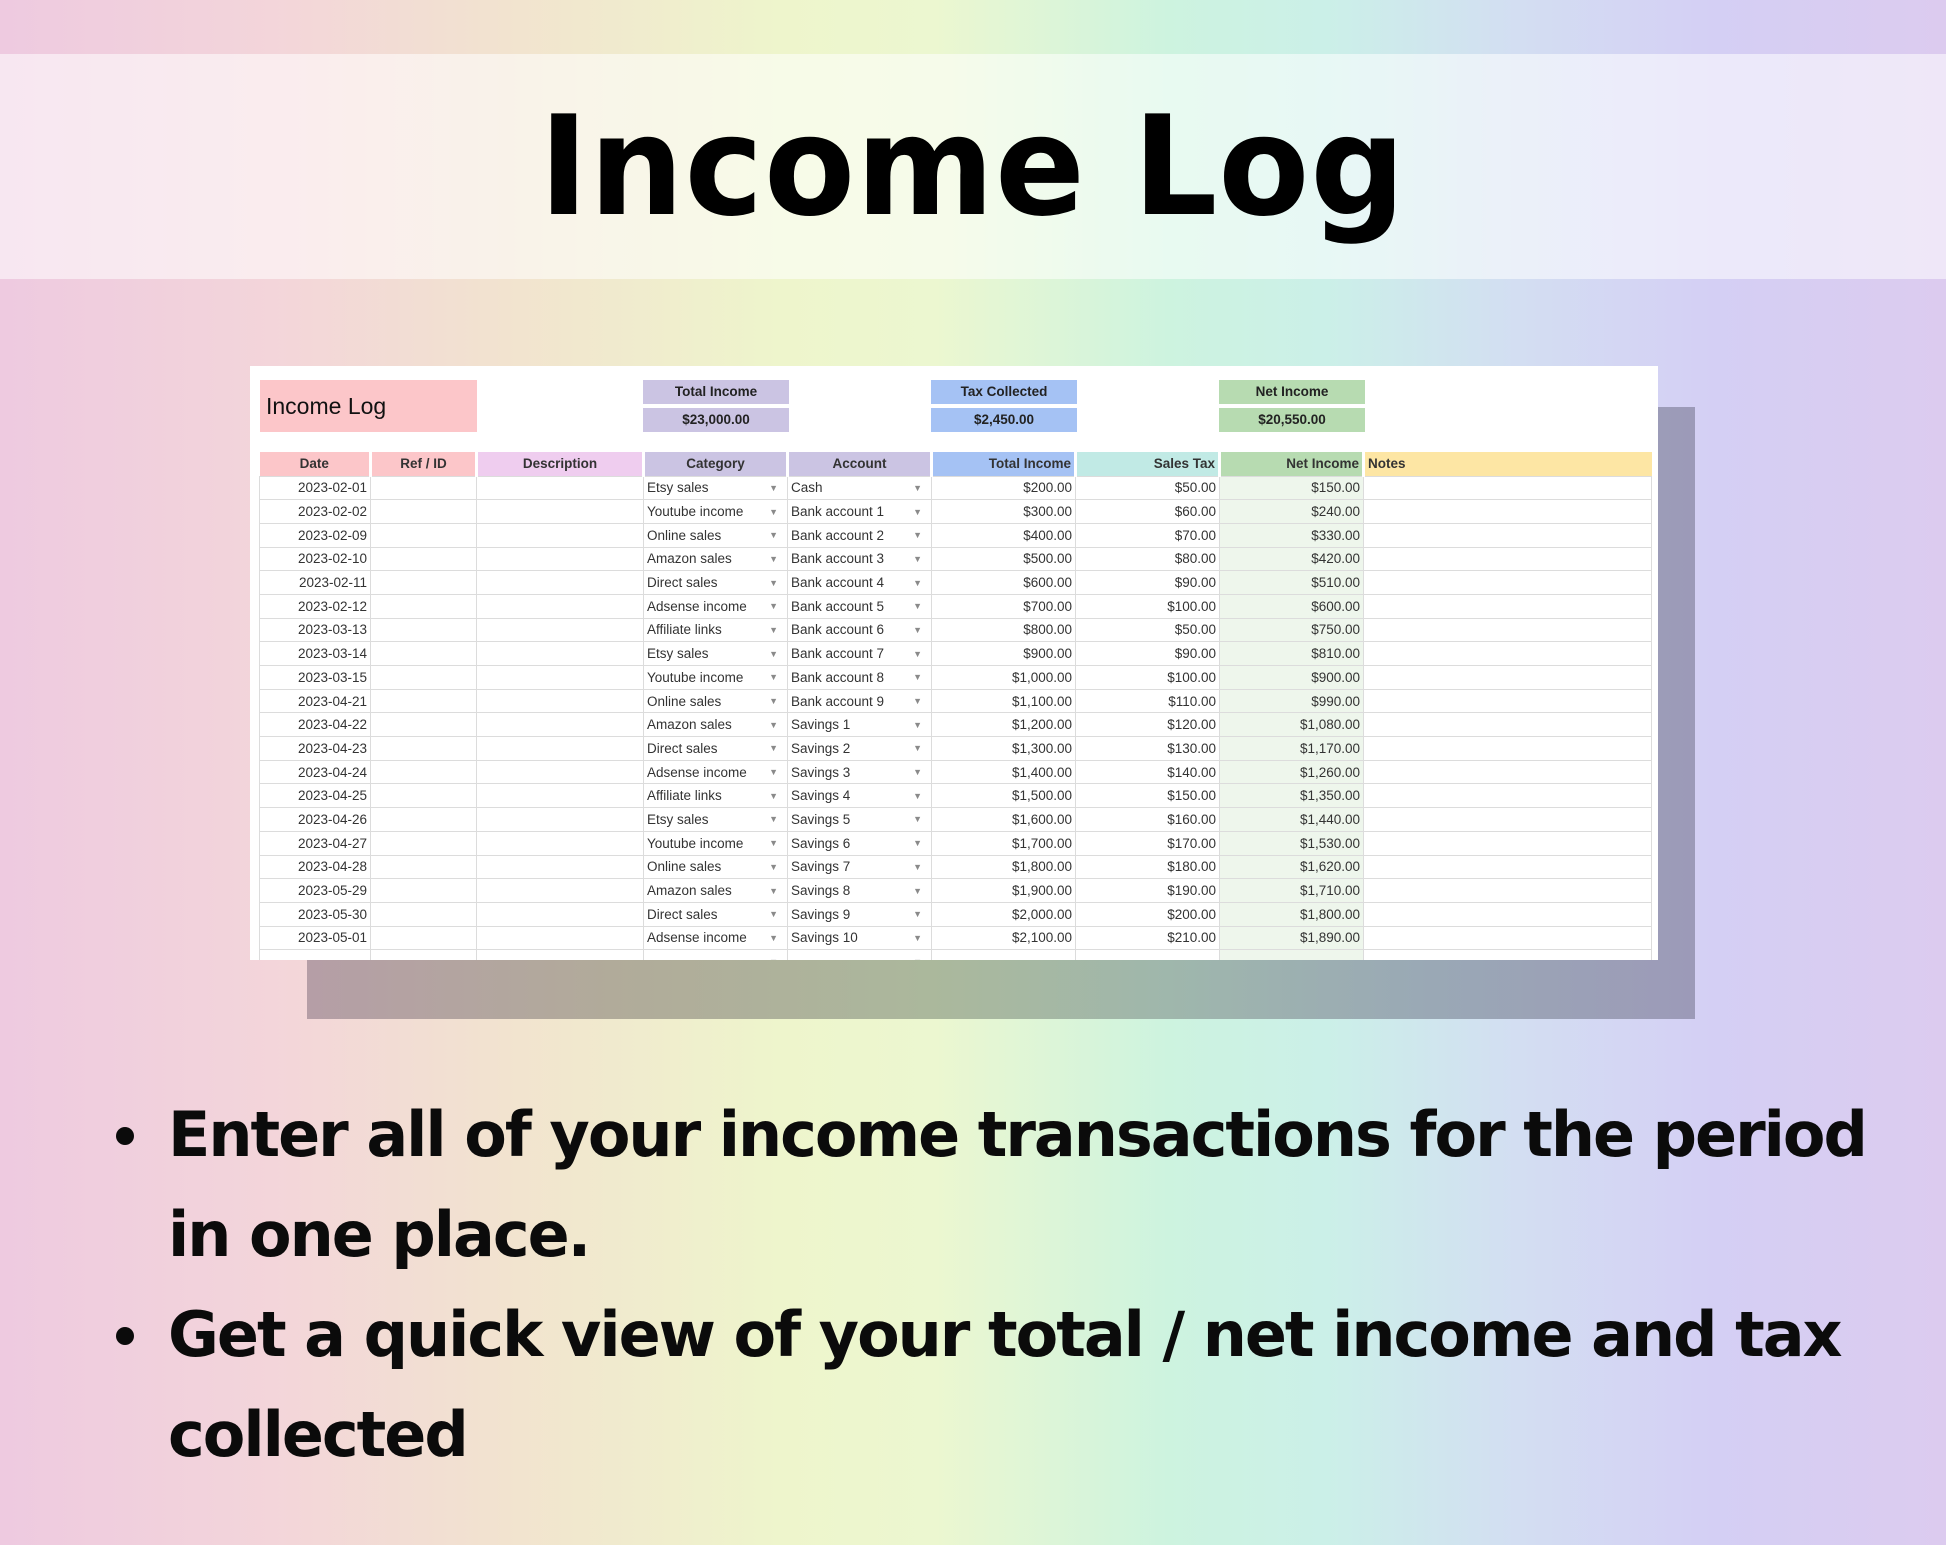 This screenshot has height=1545, width=1946. Describe the element at coordinates (1003, 890) in the screenshot. I see `cell-total-income: $1,900.00` at that location.